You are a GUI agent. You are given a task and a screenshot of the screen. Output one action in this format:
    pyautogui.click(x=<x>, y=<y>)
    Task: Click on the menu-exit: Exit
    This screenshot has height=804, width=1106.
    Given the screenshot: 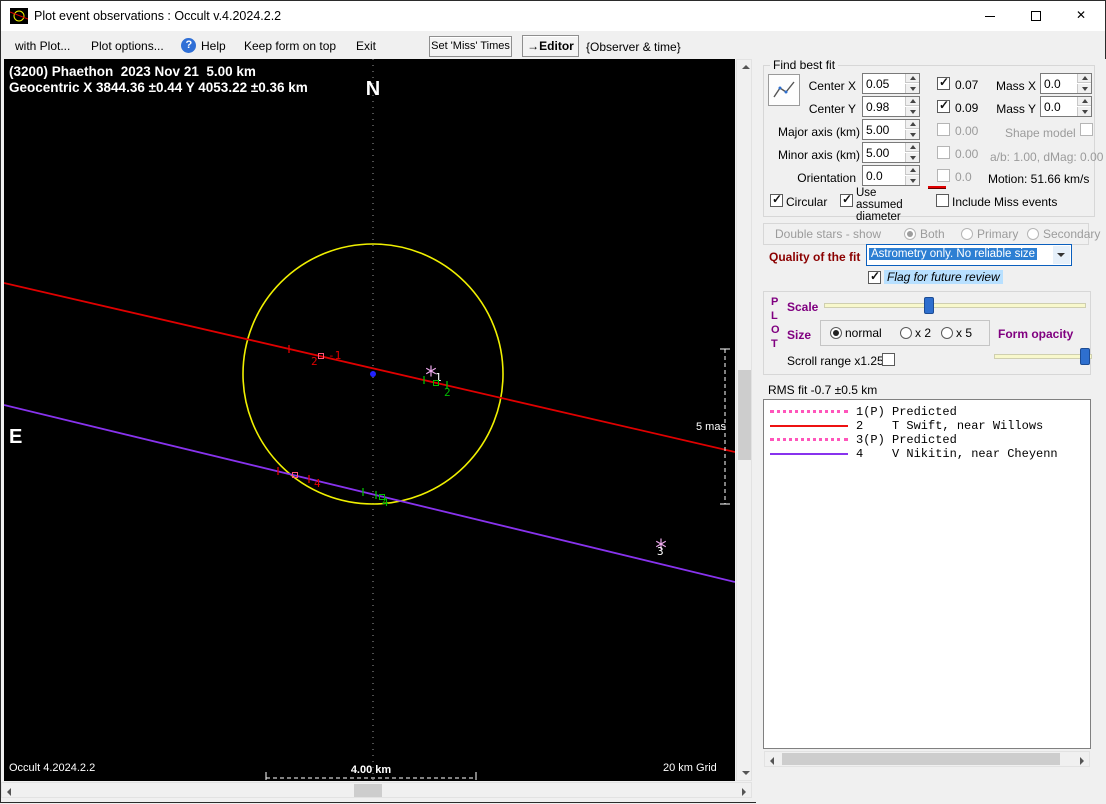 What is the action you would take?
    pyautogui.click(x=366, y=46)
    